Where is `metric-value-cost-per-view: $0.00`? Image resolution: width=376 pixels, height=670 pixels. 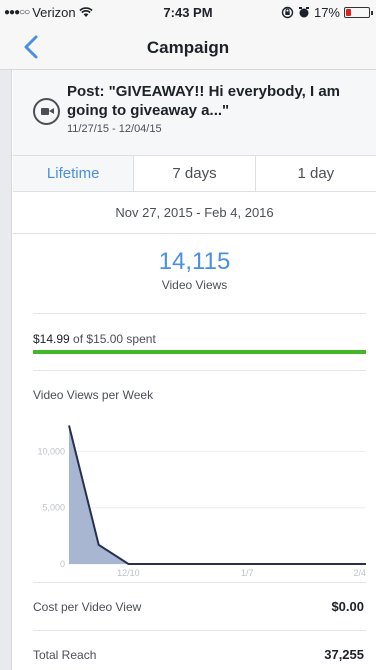
metric-value-cost-per-view: $0.00 is located at coordinates (347, 606).